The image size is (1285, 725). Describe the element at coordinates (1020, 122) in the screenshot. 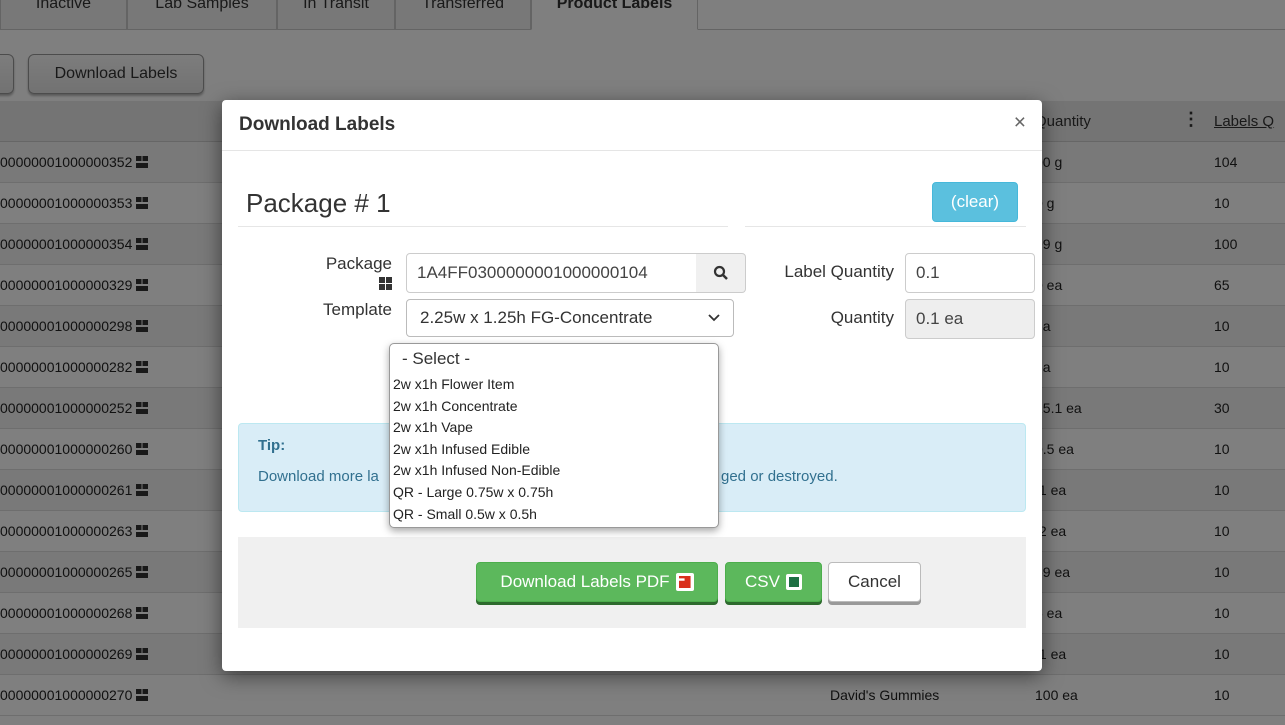

I see `close-icon: ×` at that location.